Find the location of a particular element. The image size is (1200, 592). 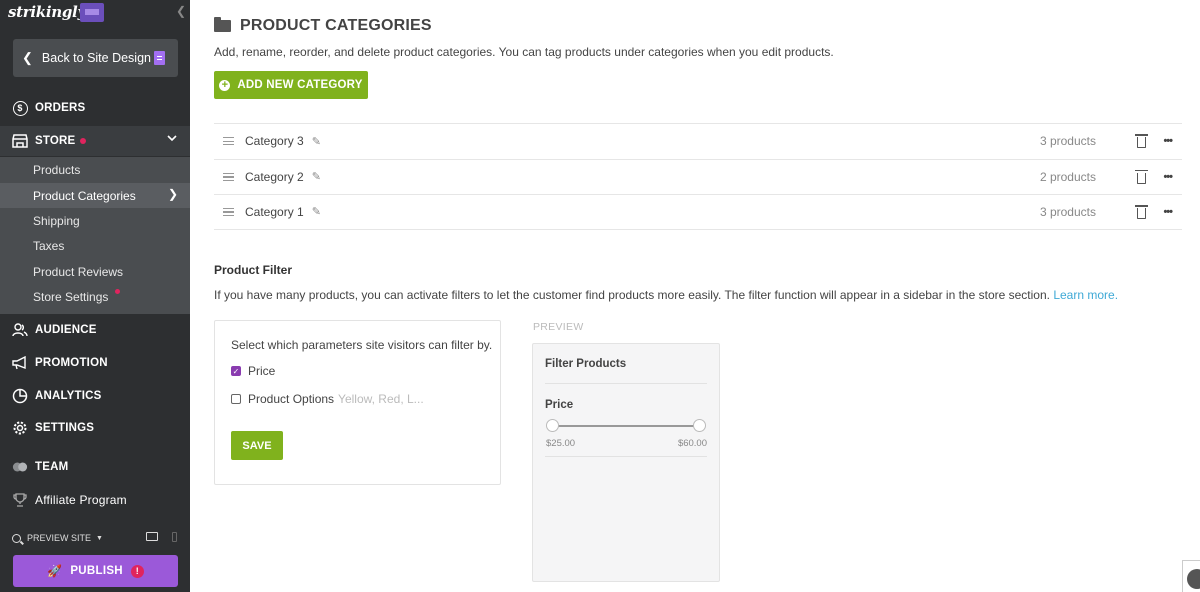

nav-audience: AUDIENCE is located at coordinates (95, 330).